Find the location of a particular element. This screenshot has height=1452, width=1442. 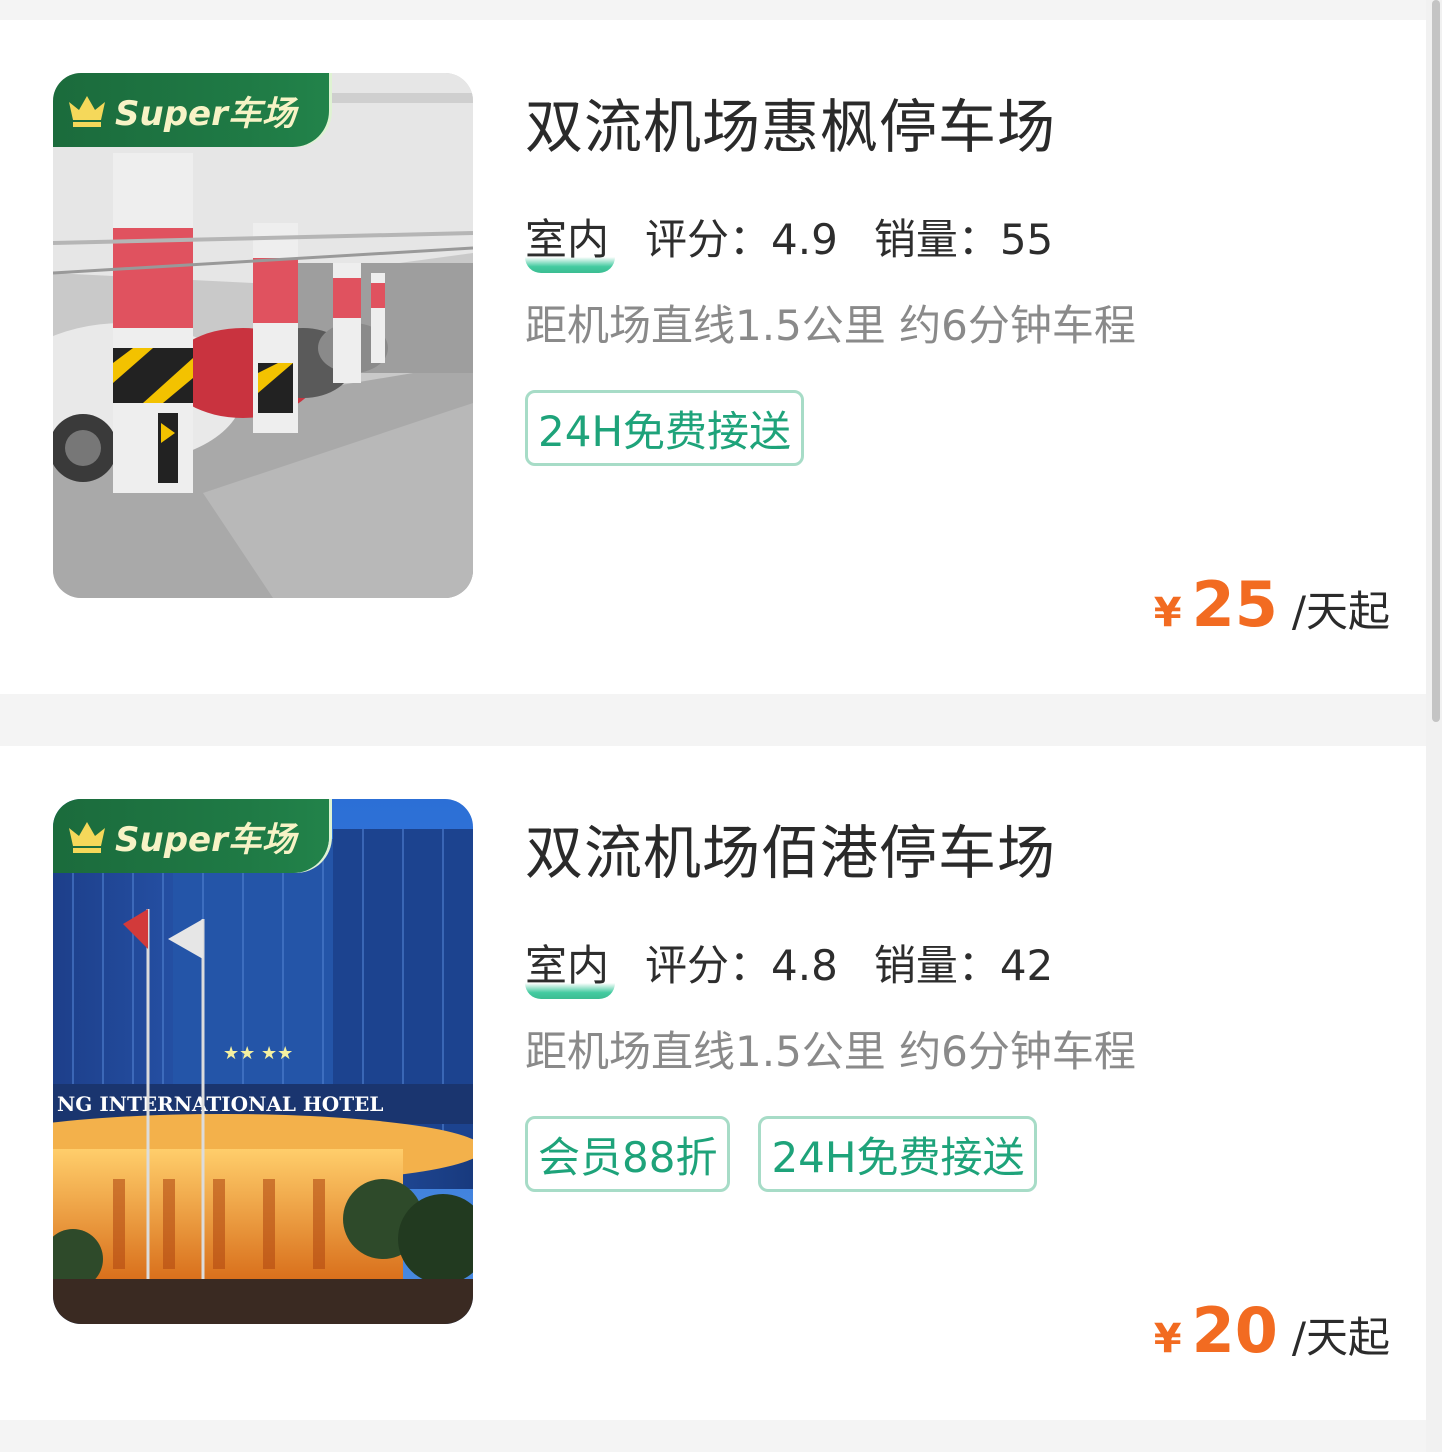

scrollbar-thumb is located at coordinates (1436, 361).